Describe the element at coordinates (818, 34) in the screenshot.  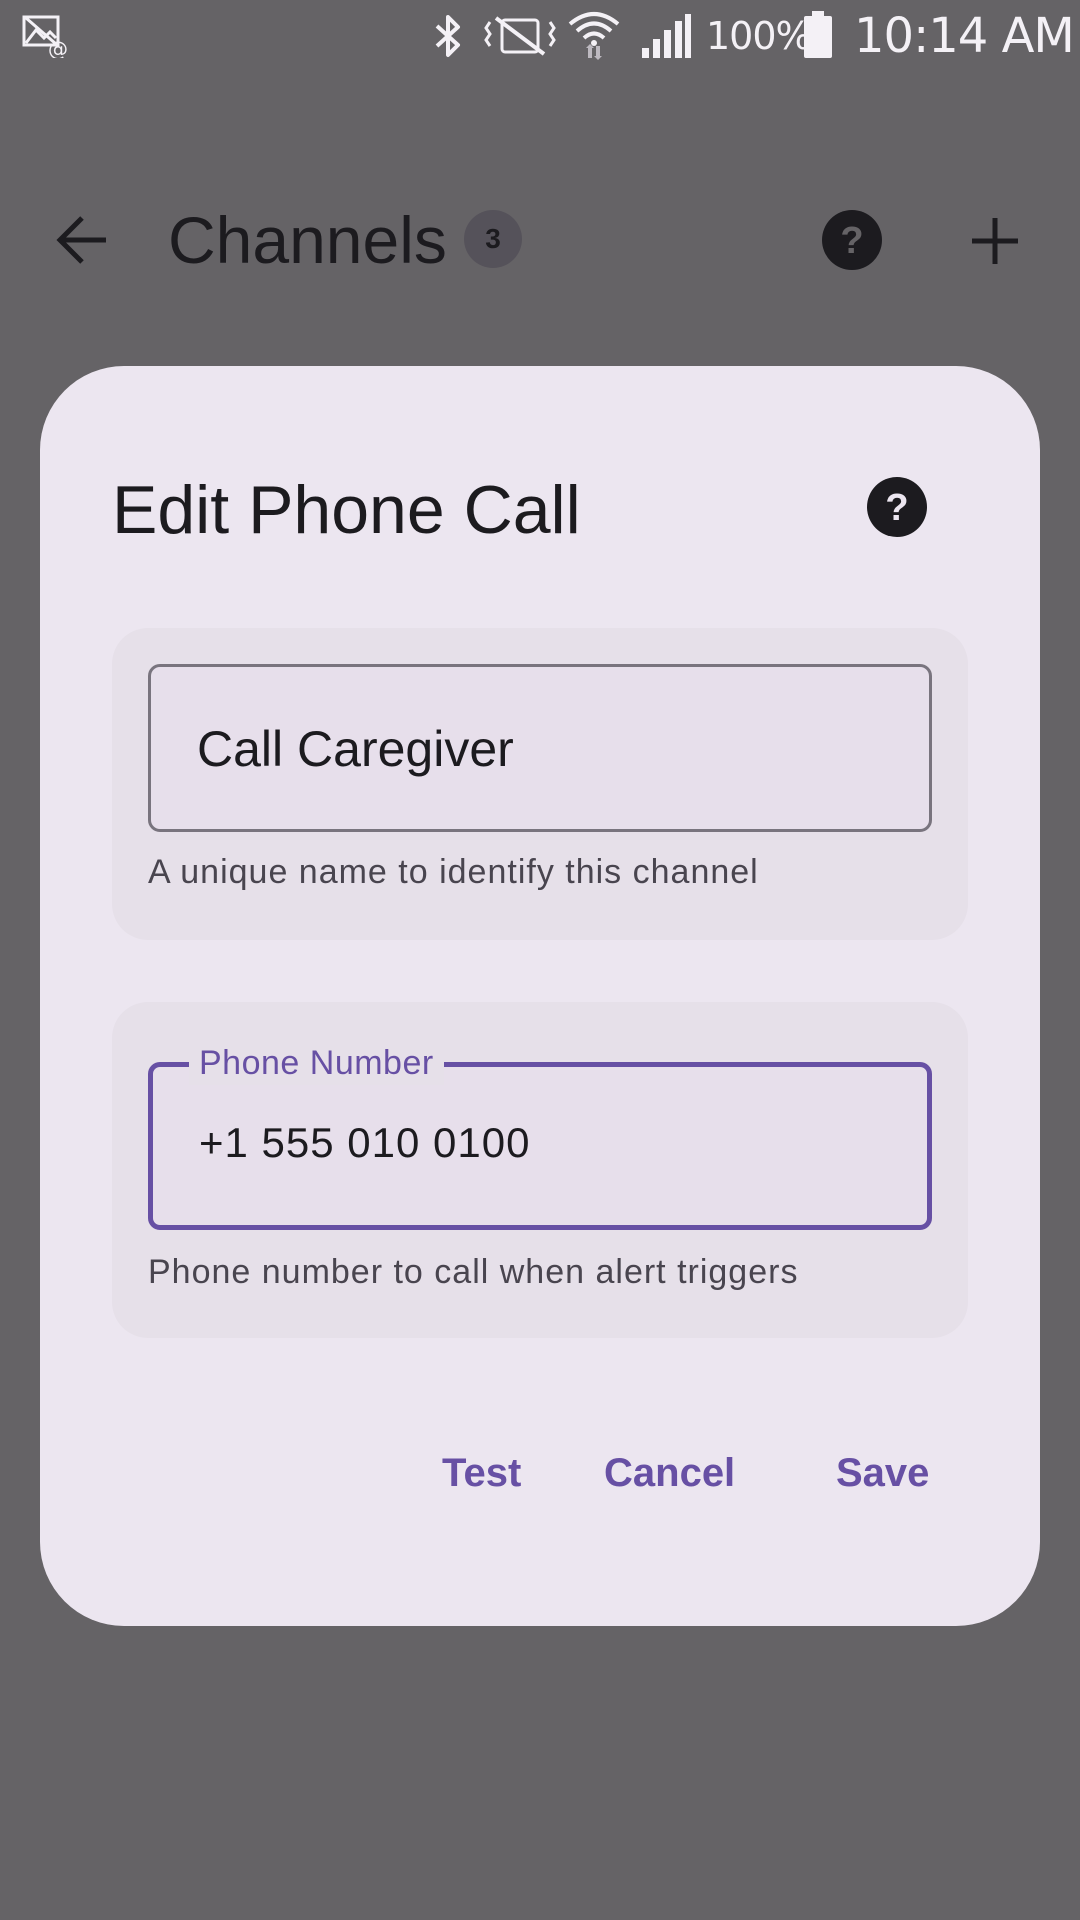
I see `battery-icon` at that location.